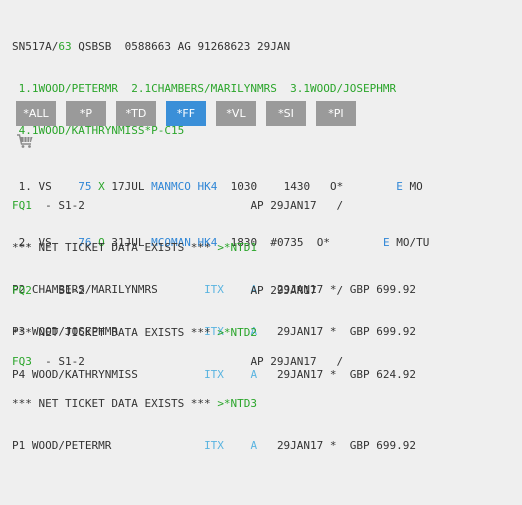 Image resolution: width=522 pixels, height=505 pixels. I want to click on all-button: *ALL, so click(36, 113).